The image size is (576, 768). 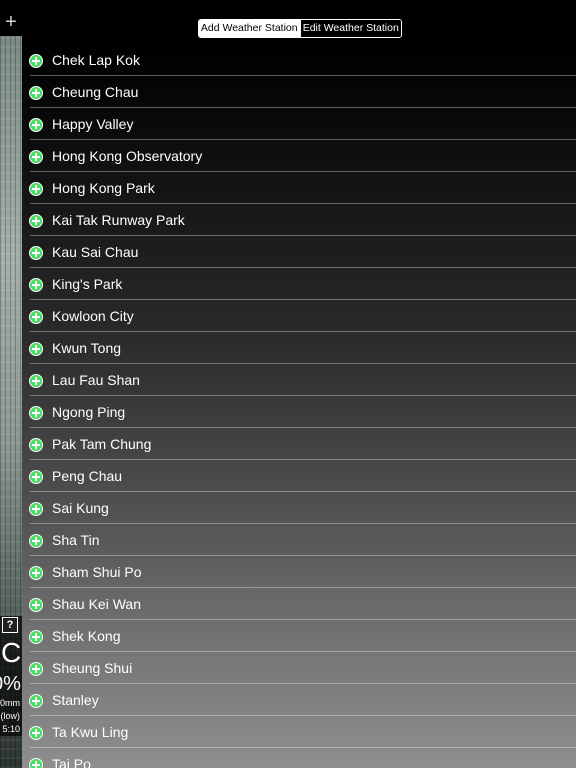 What do you see at coordinates (102, 444) in the screenshot?
I see `station-name: Pak Tam Chung` at bounding box center [102, 444].